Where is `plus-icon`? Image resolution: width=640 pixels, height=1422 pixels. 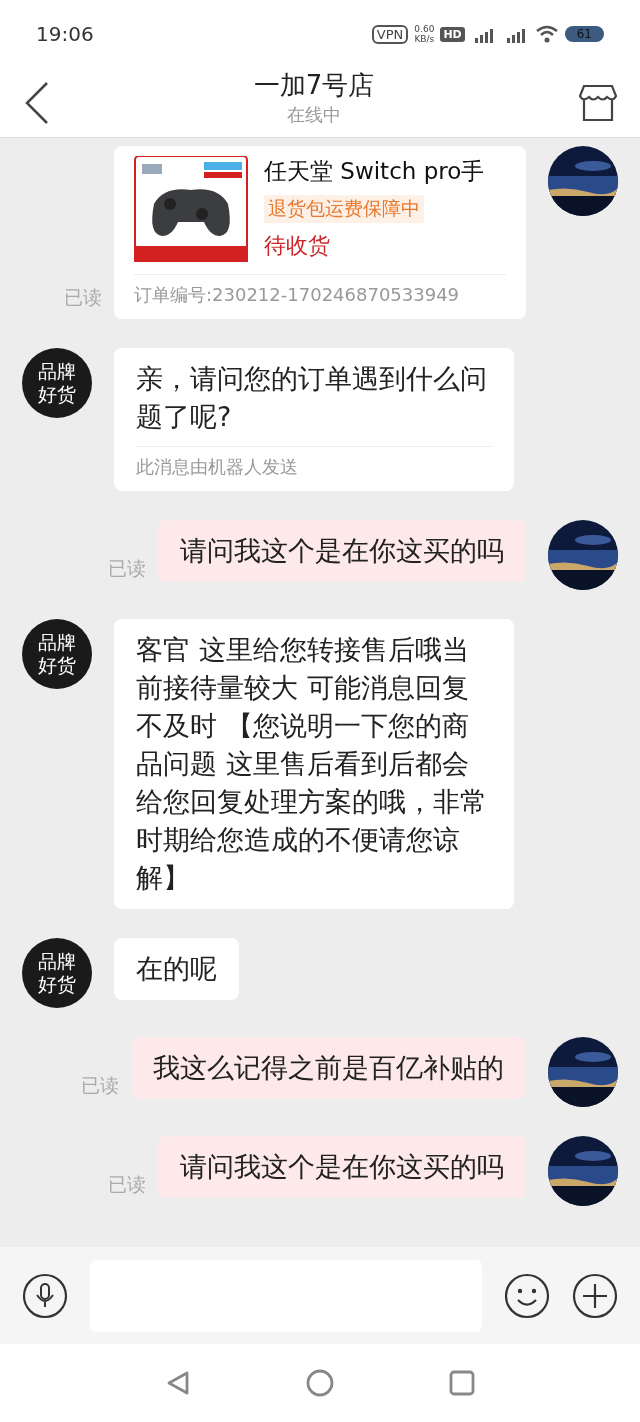
plus-icon is located at coordinates (595, 1295).